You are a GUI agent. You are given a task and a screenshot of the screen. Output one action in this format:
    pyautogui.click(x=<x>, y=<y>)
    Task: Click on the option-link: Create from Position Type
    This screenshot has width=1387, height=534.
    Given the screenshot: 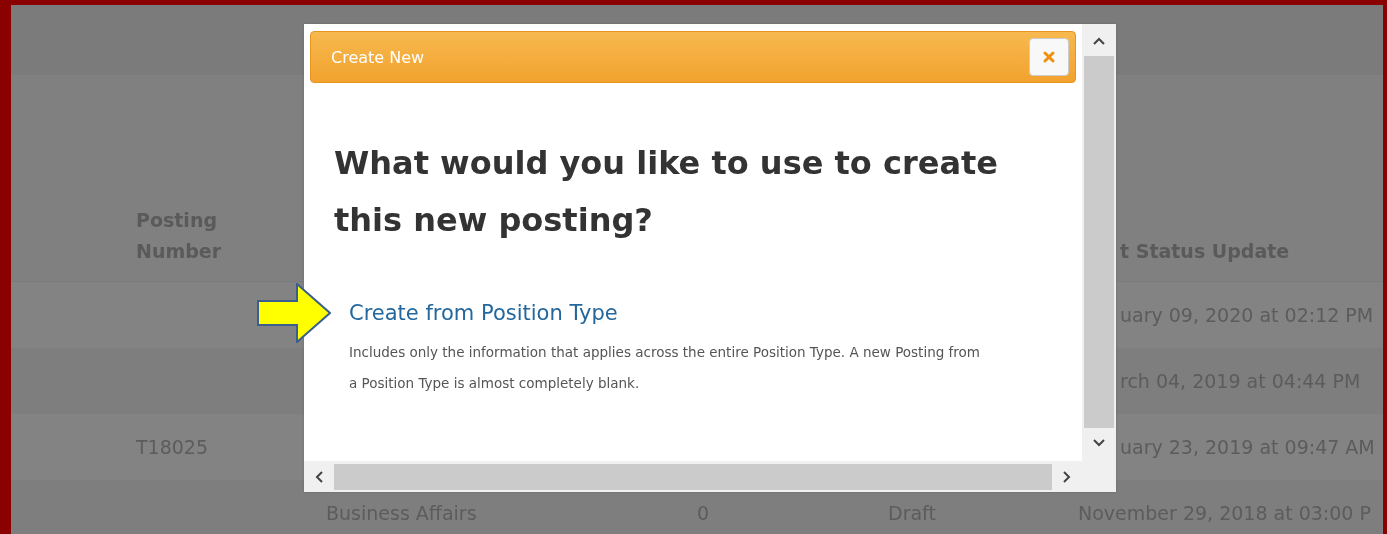 What is the action you would take?
    pyautogui.click(x=483, y=313)
    